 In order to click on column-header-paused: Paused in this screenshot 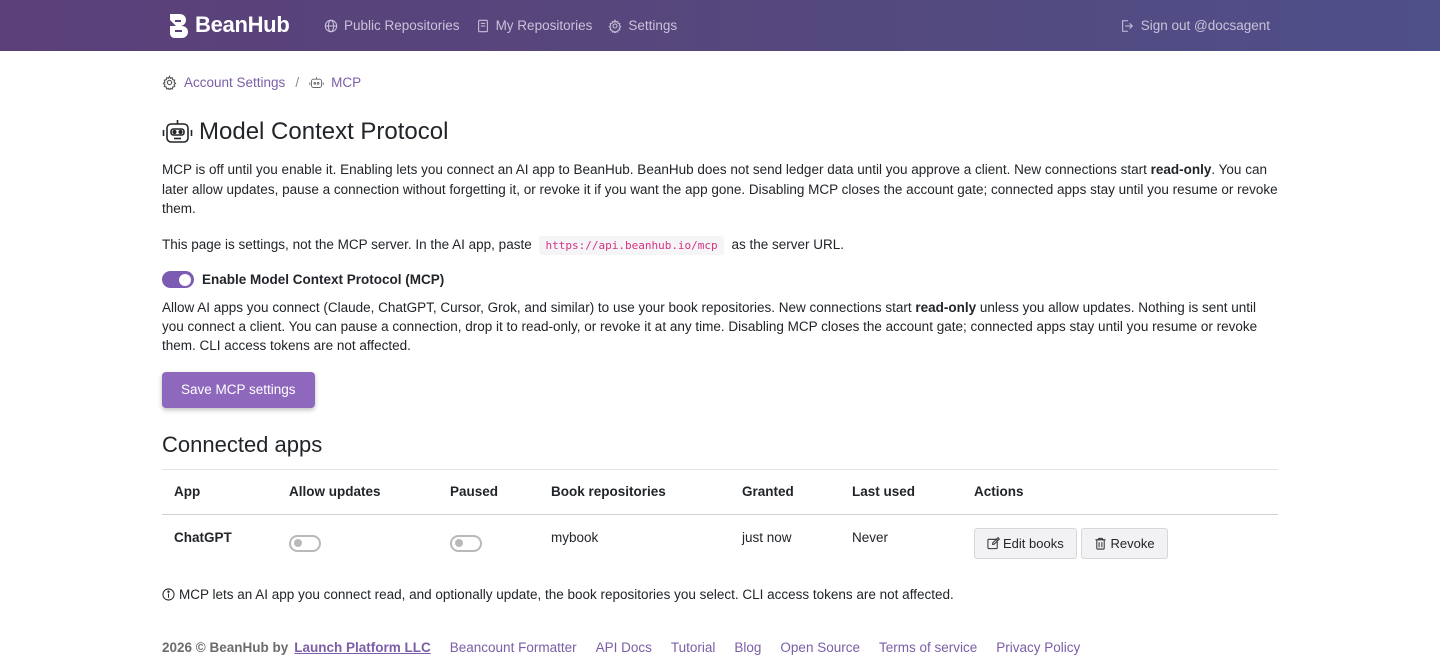, I will do `click(488, 491)`.